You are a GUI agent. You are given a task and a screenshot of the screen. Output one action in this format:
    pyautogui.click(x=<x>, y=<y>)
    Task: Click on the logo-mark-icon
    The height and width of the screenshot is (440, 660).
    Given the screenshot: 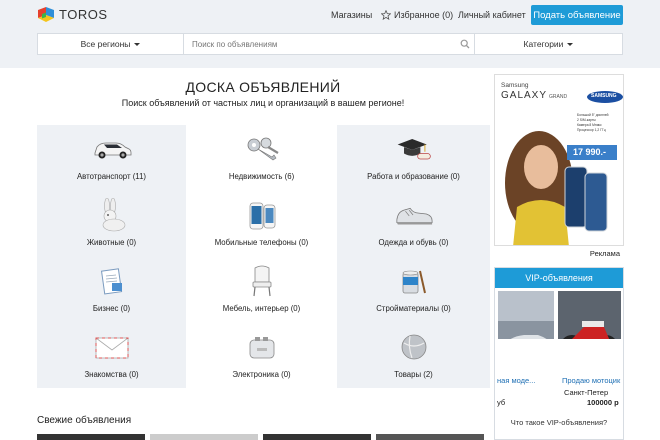 What is the action you would take?
    pyautogui.click(x=46, y=14)
    